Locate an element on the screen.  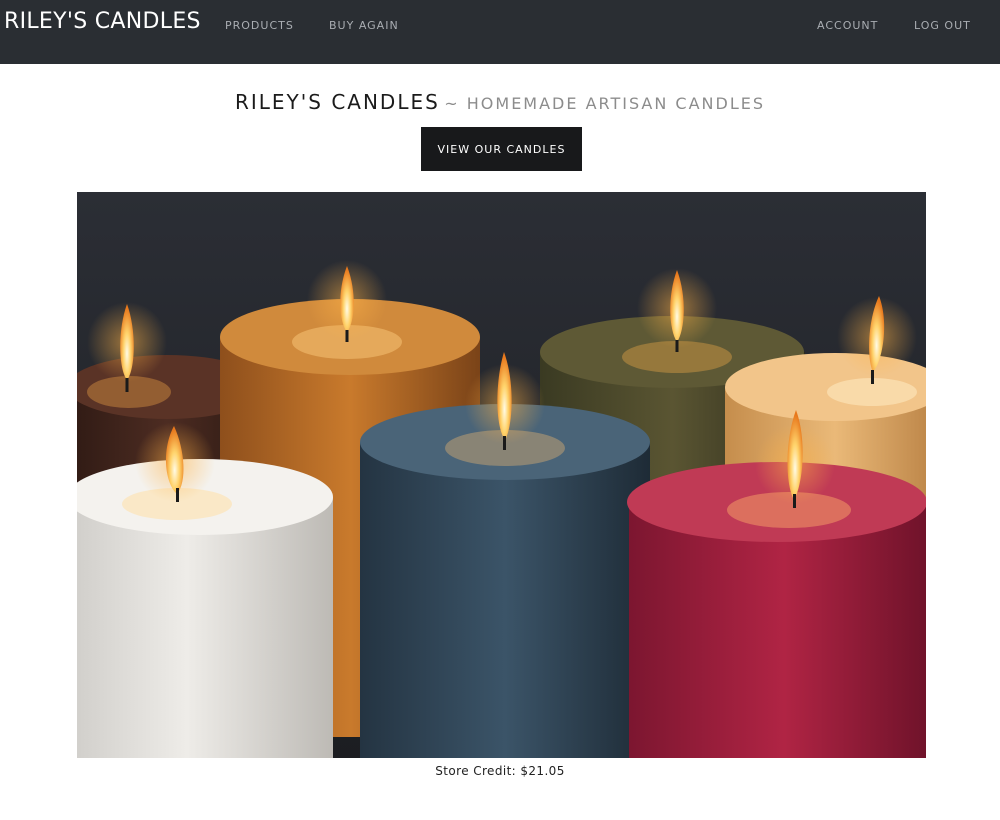
nav-link-log-out: LOG OUT is located at coordinates (942, 25).